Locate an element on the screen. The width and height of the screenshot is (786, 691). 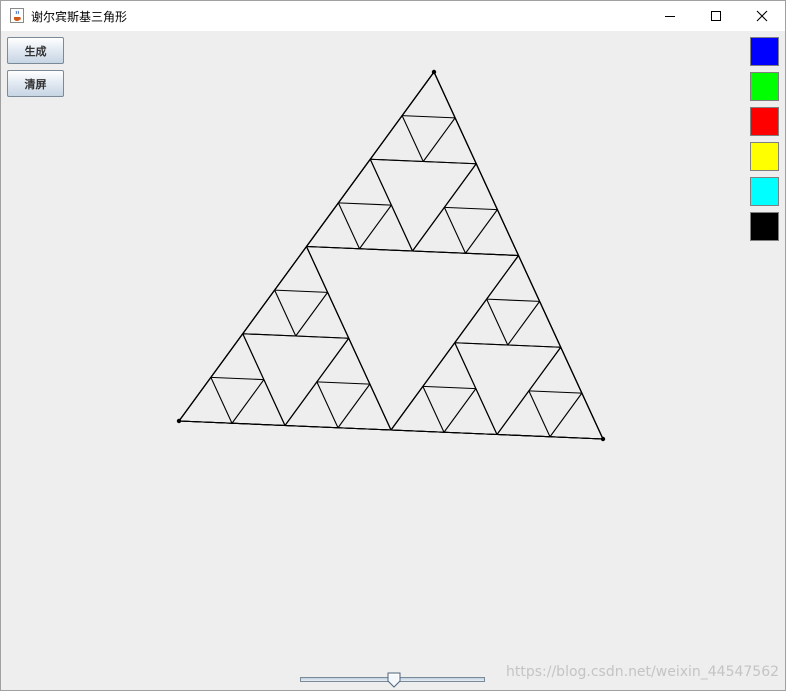
clear-button: 清屏 is located at coordinates (35, 83).